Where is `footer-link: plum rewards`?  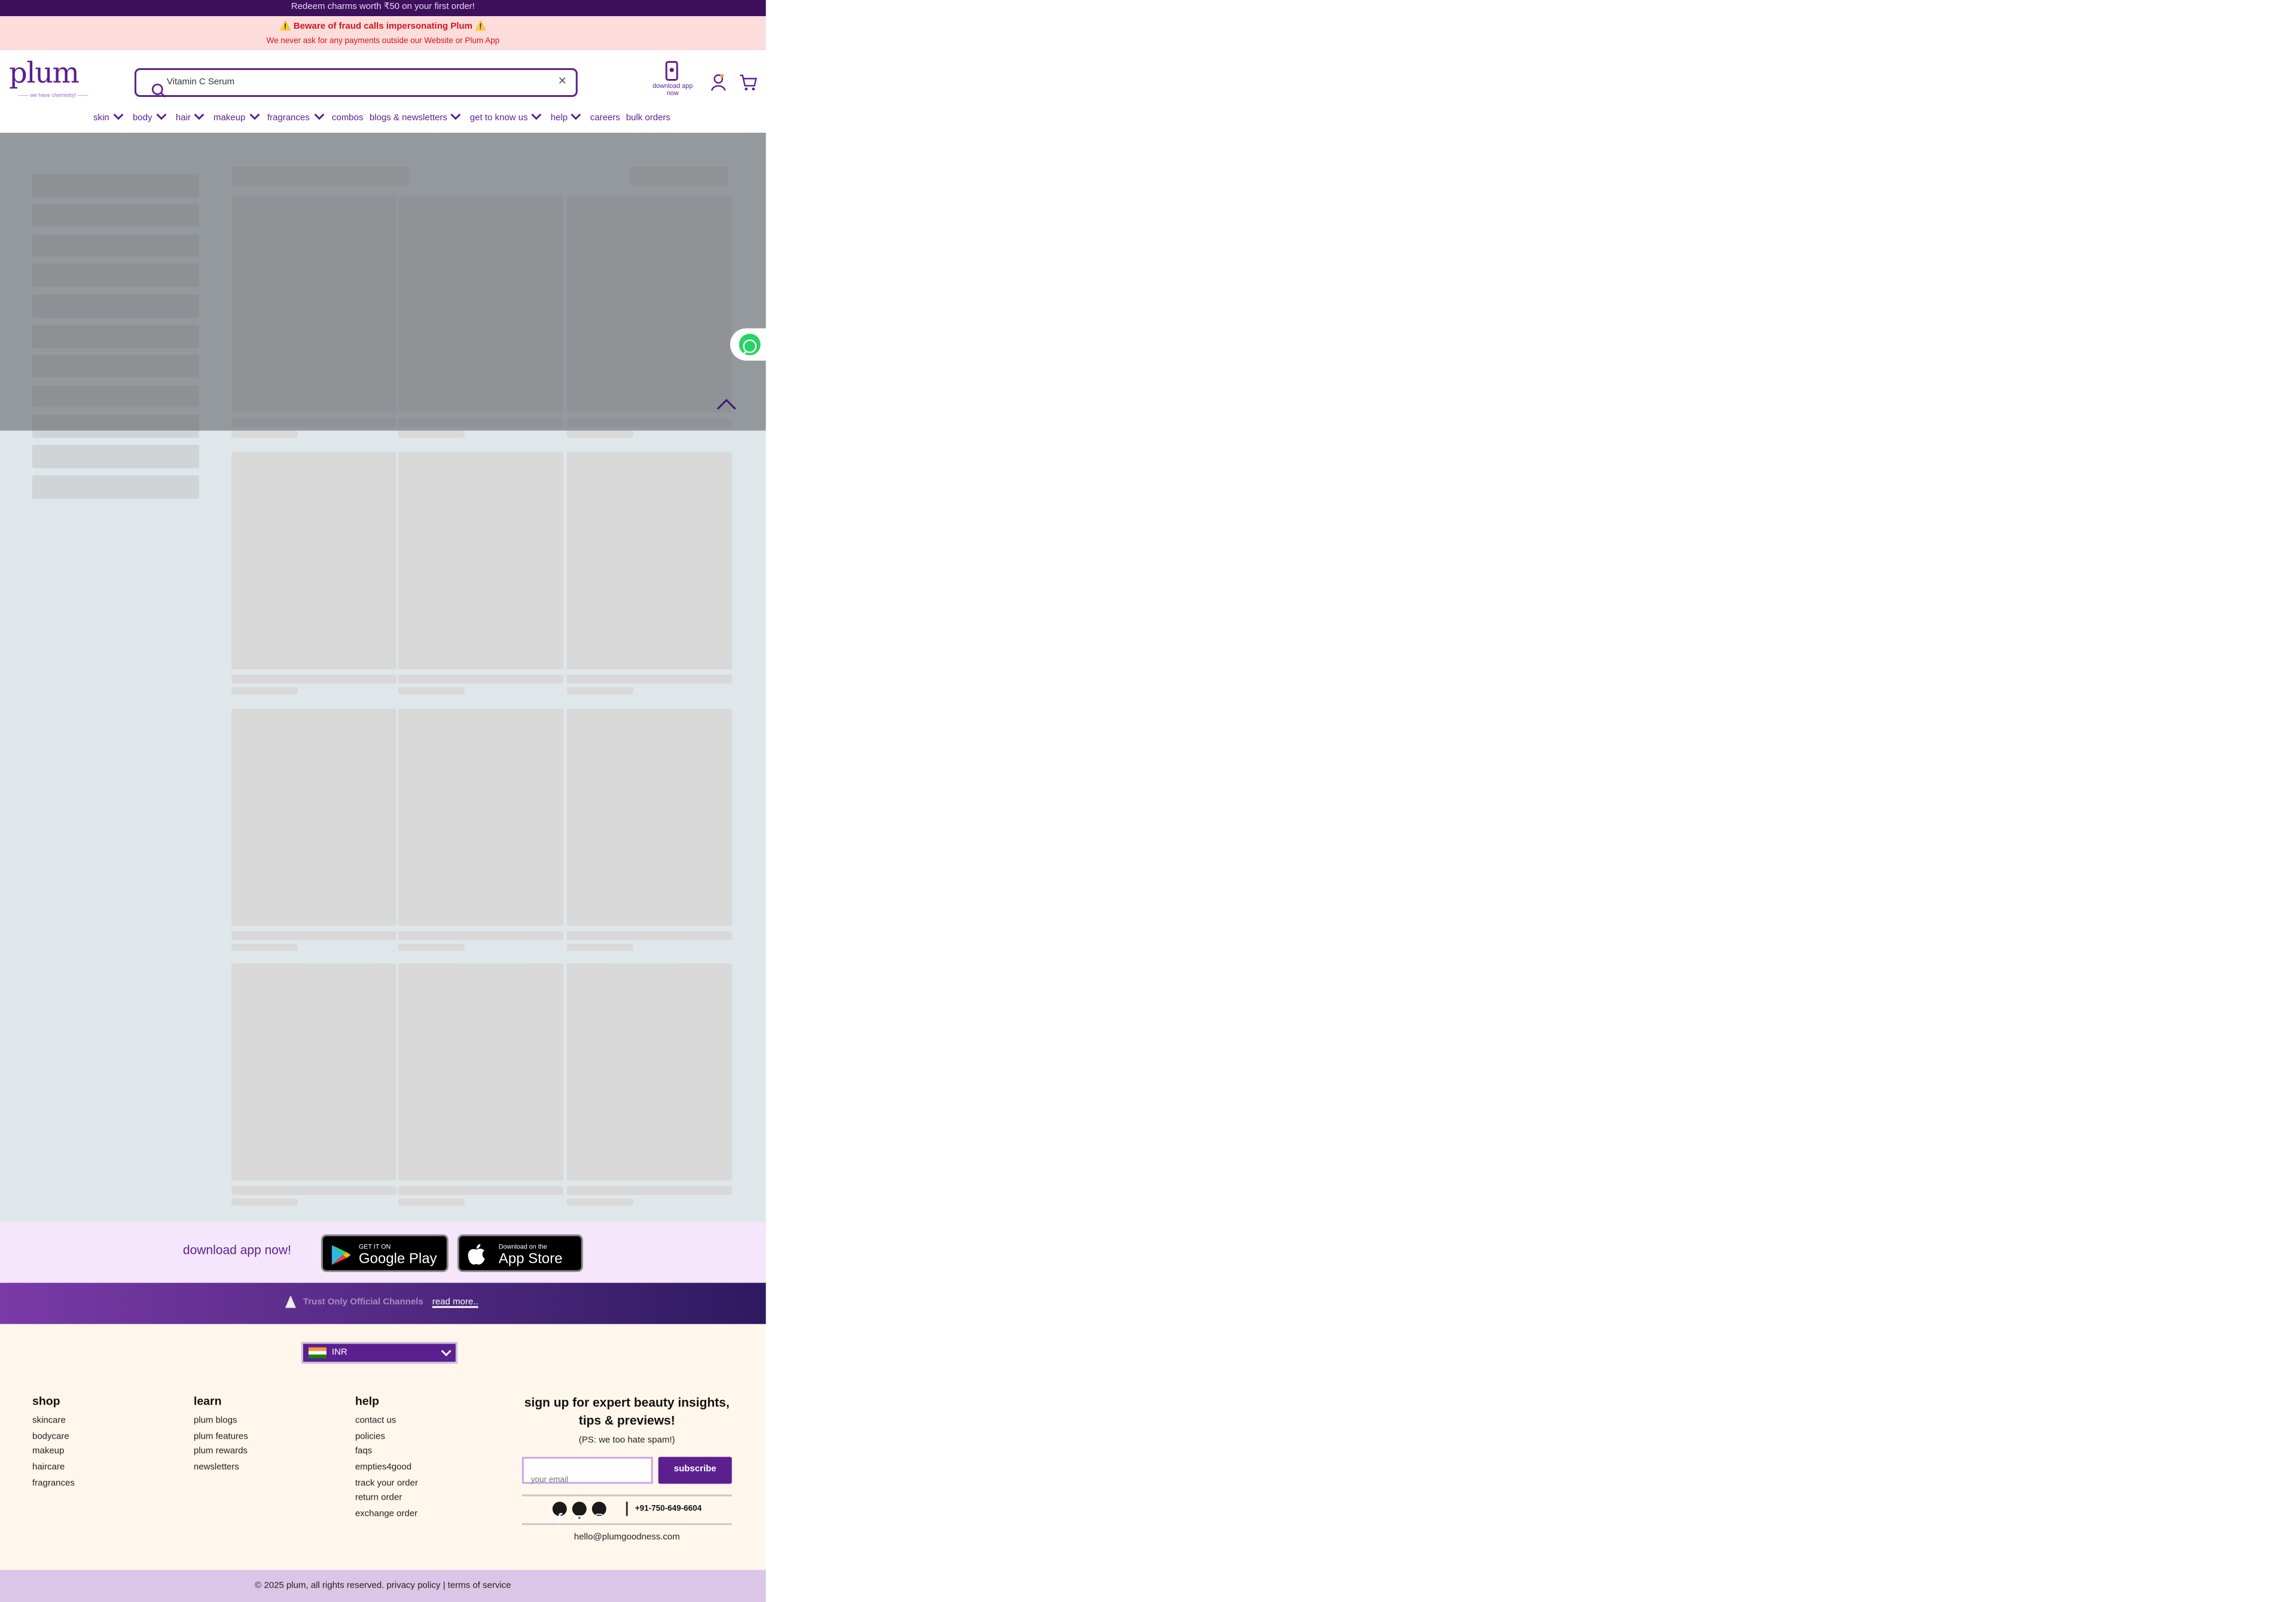
footer-link: plum rewards is located at coordinates (221, 1454).